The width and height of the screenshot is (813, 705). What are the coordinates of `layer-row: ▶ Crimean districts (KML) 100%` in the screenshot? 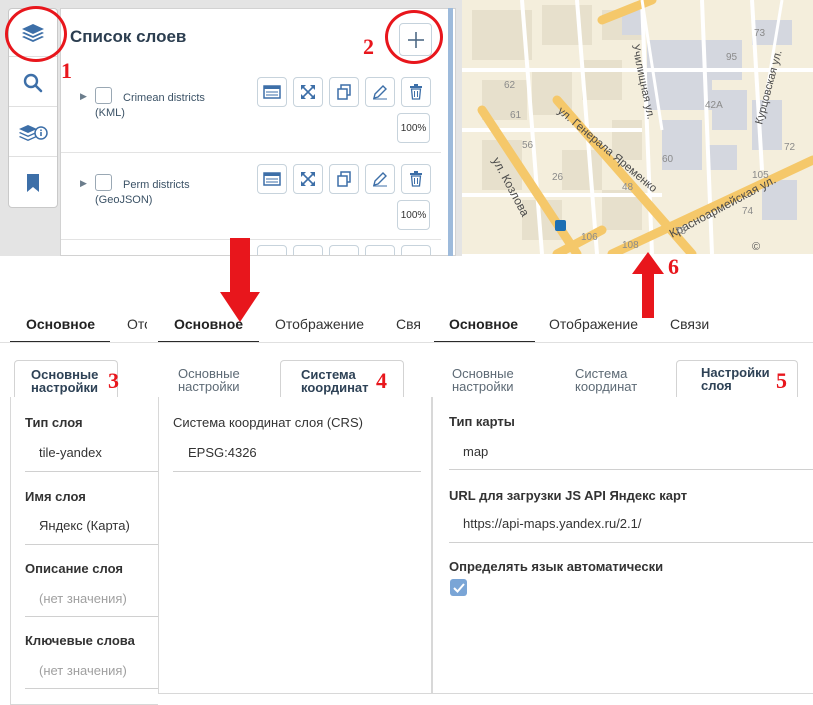 It's located at (251, 110).